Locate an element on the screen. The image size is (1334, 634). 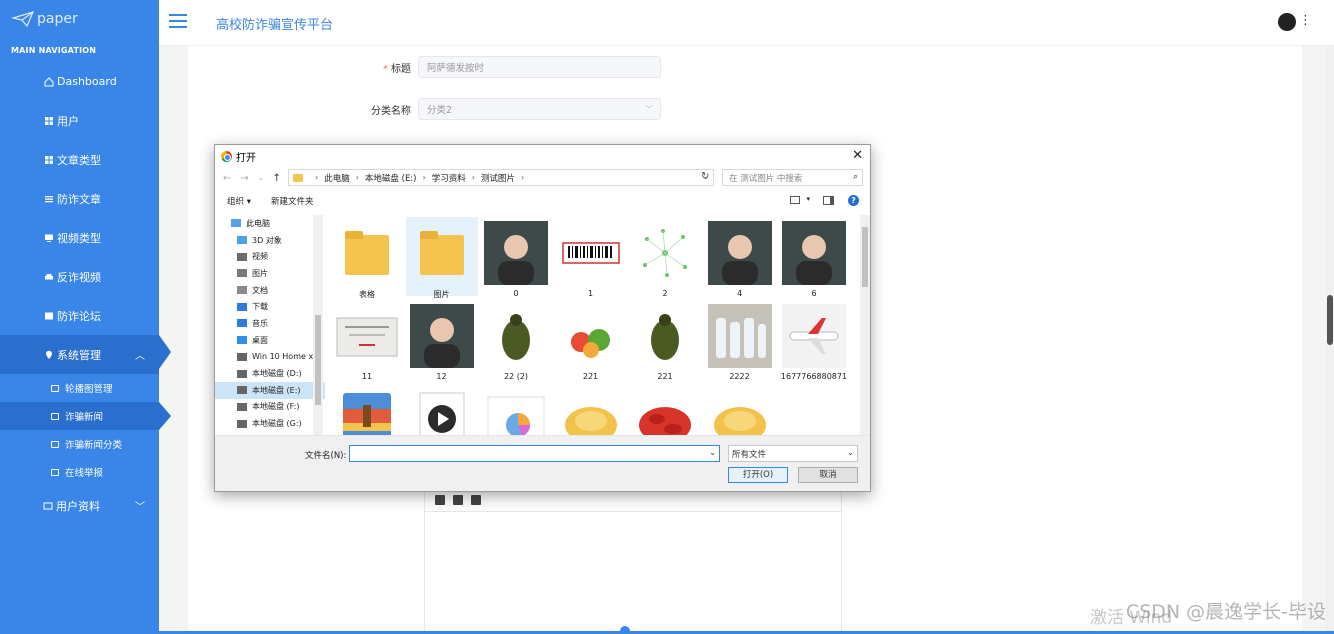
tree-item: 本地磁盘 (F:) is located at coordinates (270, 407).